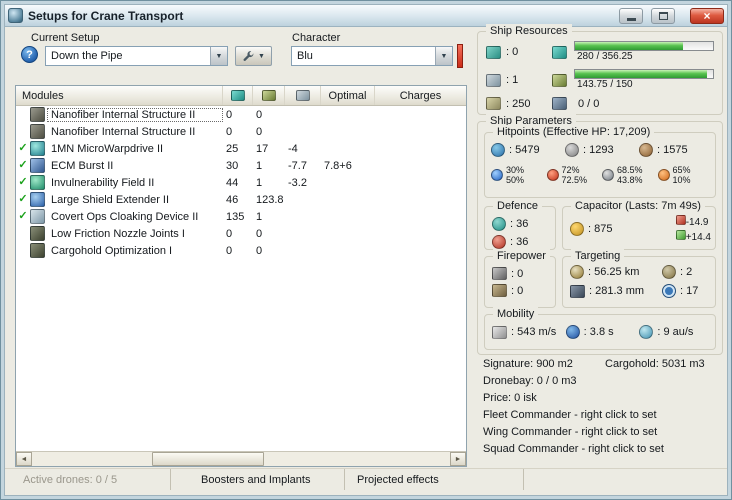  I want to click on character-dropdown-button: ▼, so click(443, 56).